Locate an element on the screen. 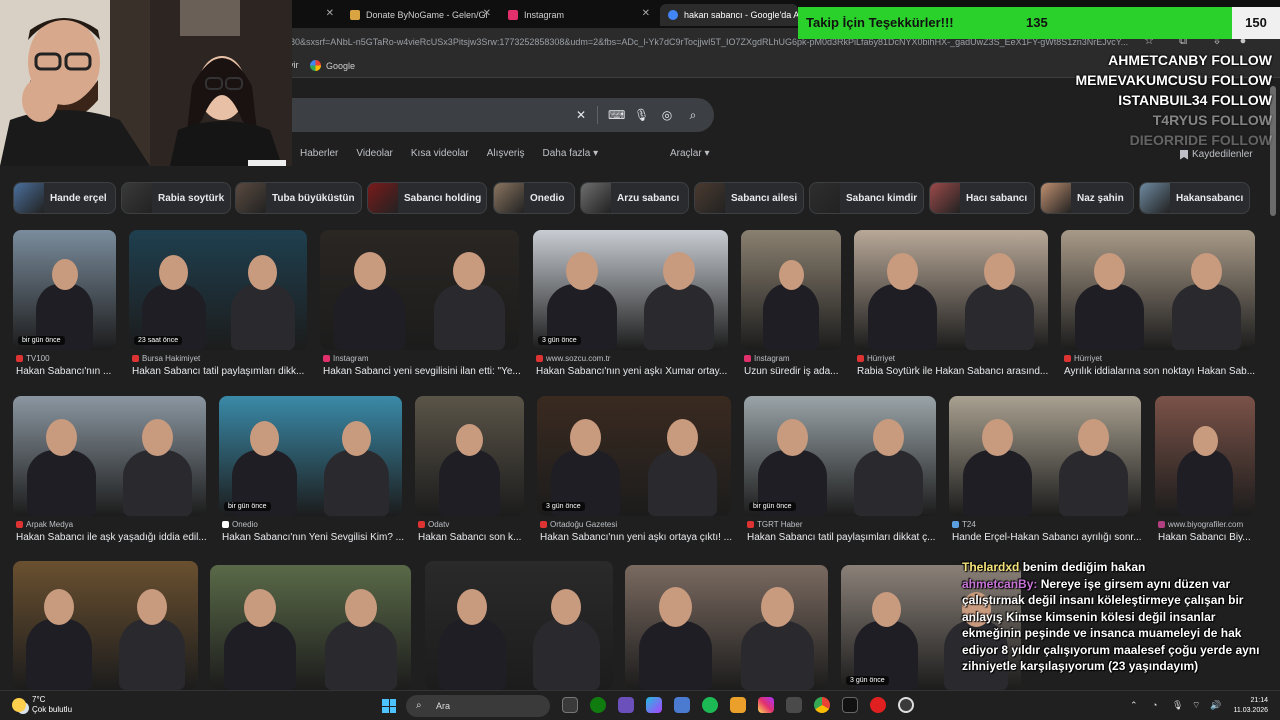  related-search-chip: Naz şahin is located at coordinates (1087, 198).